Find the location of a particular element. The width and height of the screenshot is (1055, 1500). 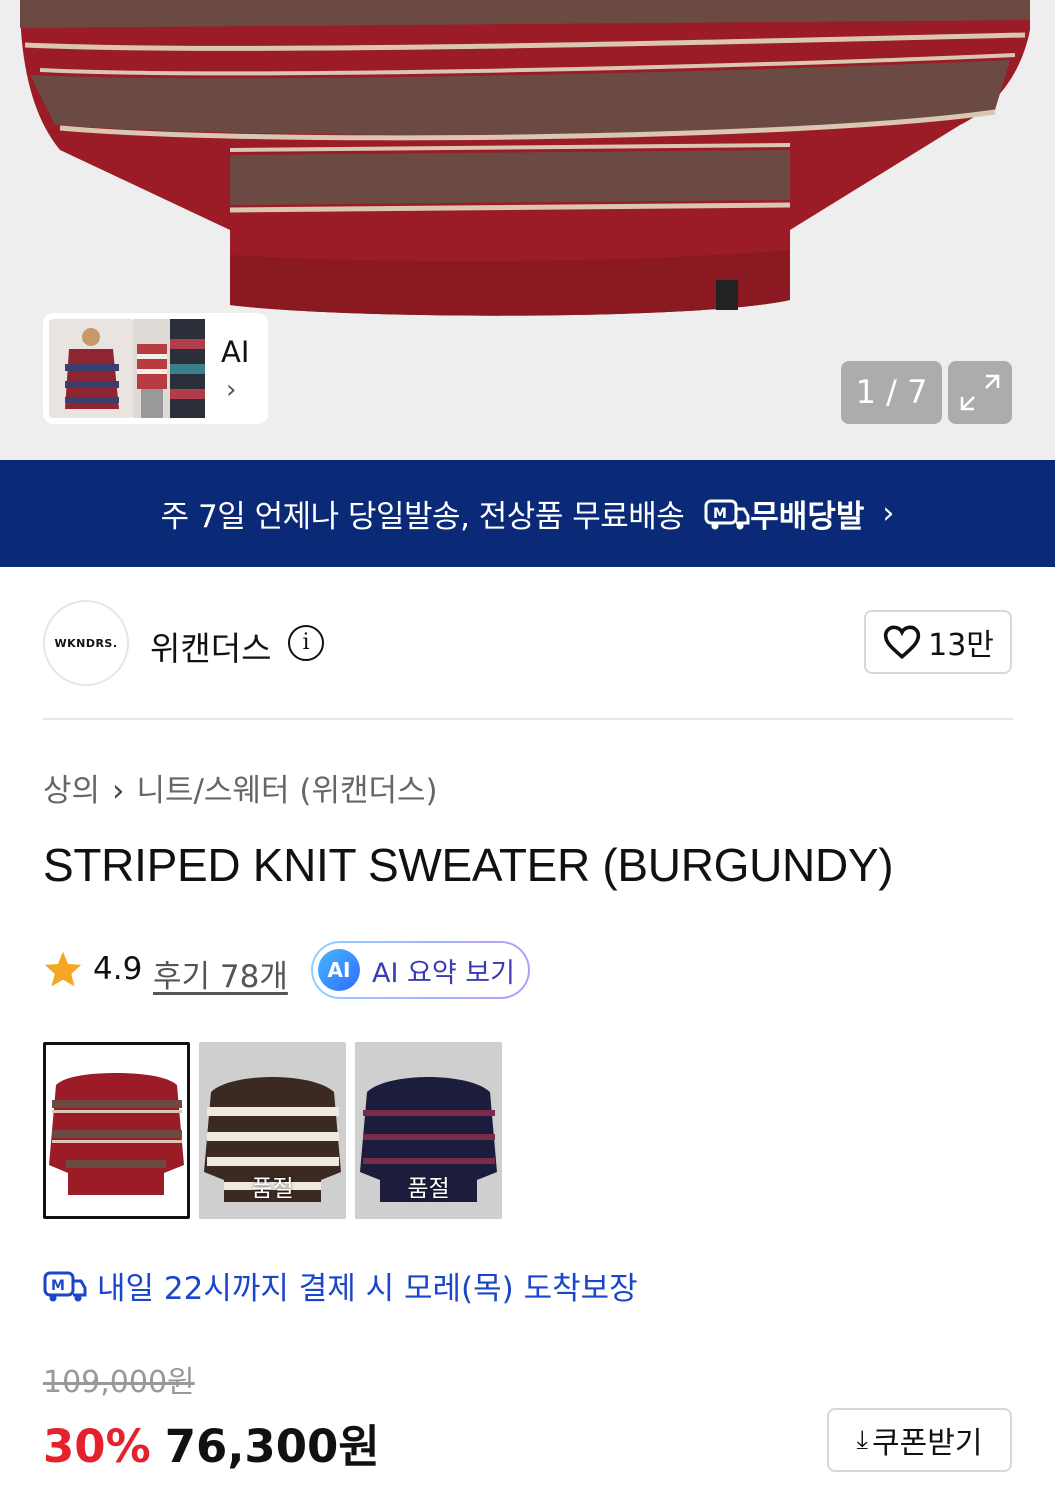

coupon-button: ⤓ 쿠폰받기 is located at coordinates (919, 1440).